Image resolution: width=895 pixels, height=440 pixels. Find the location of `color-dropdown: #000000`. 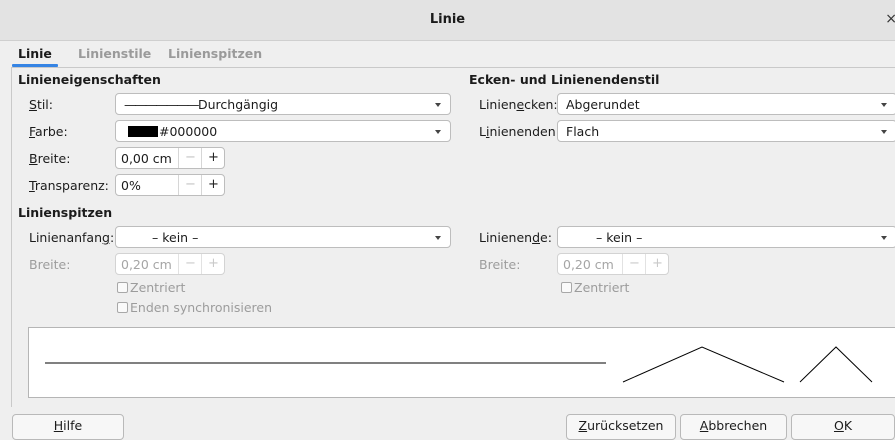

color-dropdown: #000000 is located at coordinates (283, 131).